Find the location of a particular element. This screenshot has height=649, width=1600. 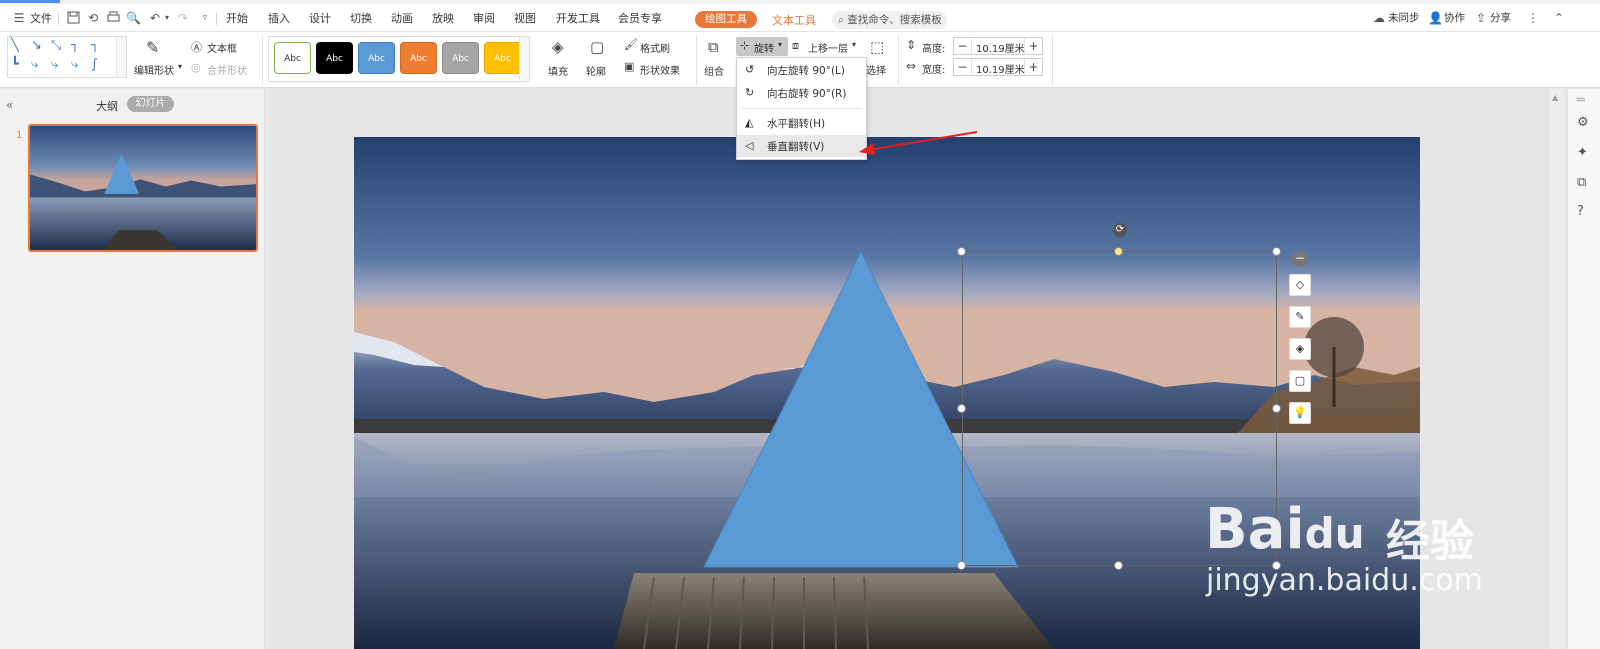

freeform-curve-icon: ∫ is located at coordinates (94, 64).